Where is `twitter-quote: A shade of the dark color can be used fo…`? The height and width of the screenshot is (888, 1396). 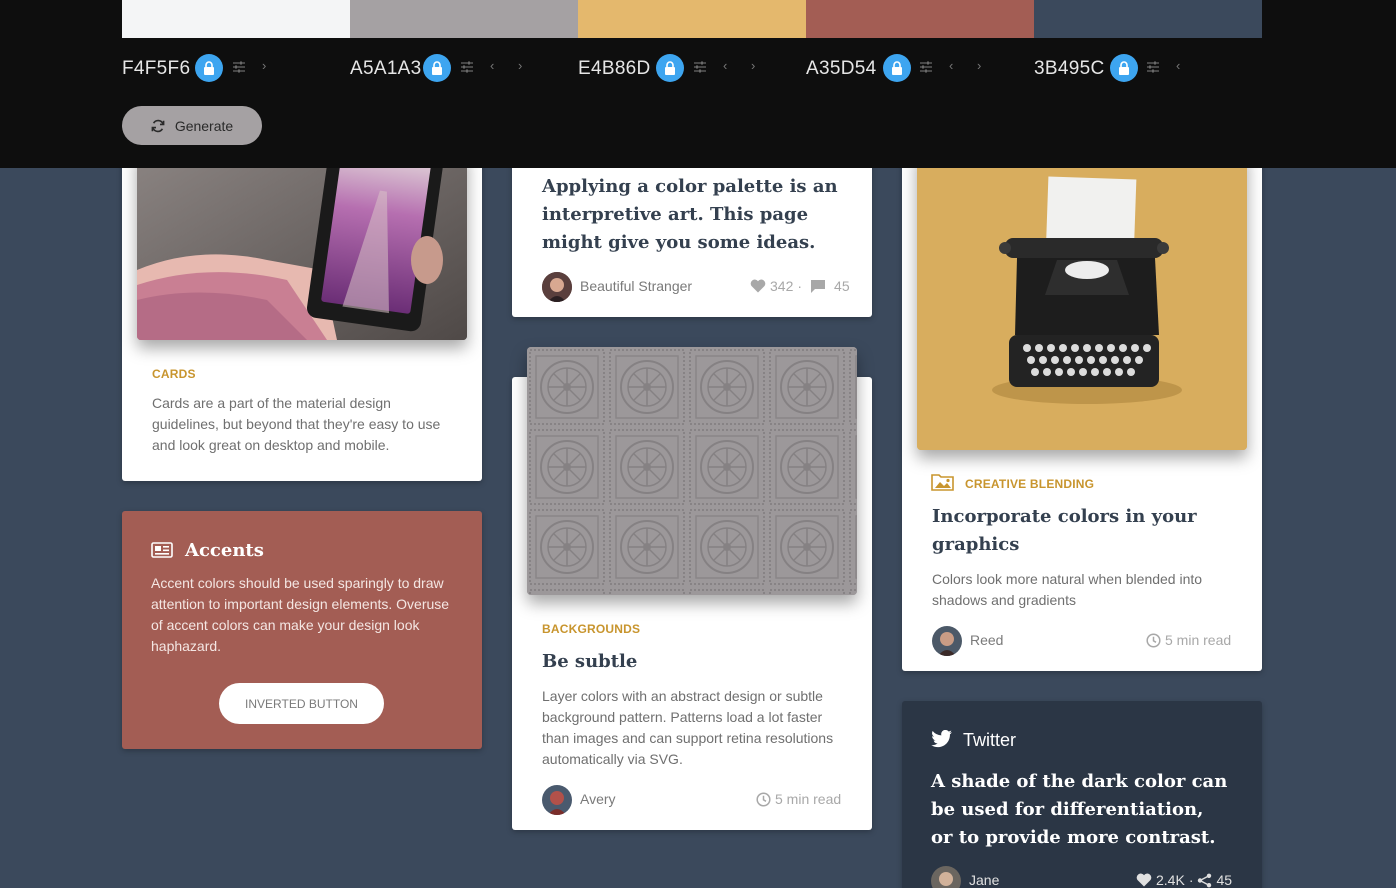 twitter-quote: A shade of the dark color can be used fo… is located at coordinates (1079, 809).